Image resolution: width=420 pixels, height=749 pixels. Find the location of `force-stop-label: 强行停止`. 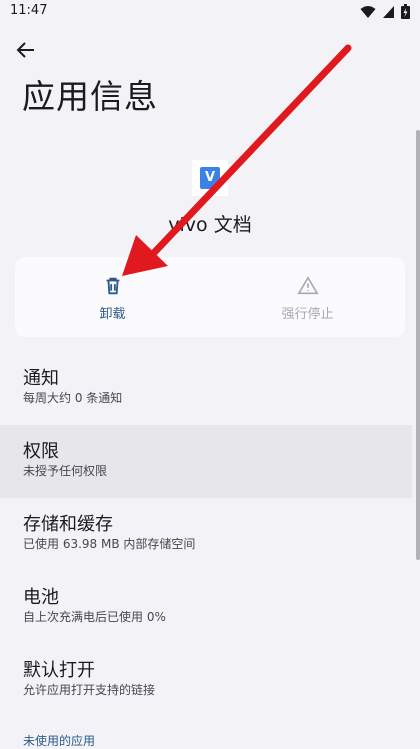

force-stop-label: 强行停止 is located at coordinates (307, 314).